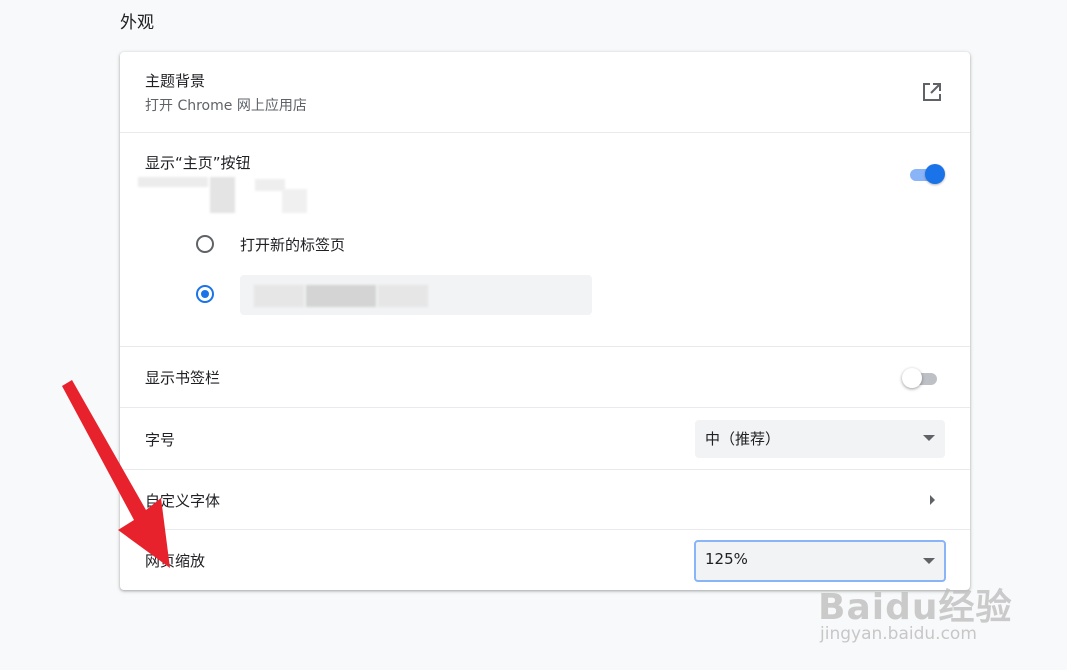 The width and height of the screenshot is (1067, 670). Describe the element at coordinates (915, 607) in the screenshot. I see `baidu-watermark-logo: Baidu经验` at that location.